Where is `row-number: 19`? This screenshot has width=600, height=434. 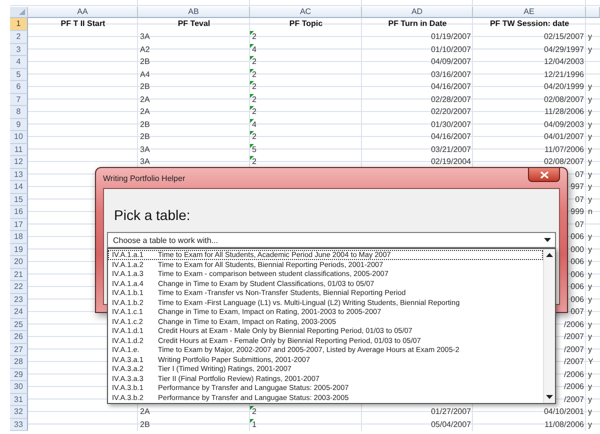
row-number: 19 is located at coordinates (19, 250).